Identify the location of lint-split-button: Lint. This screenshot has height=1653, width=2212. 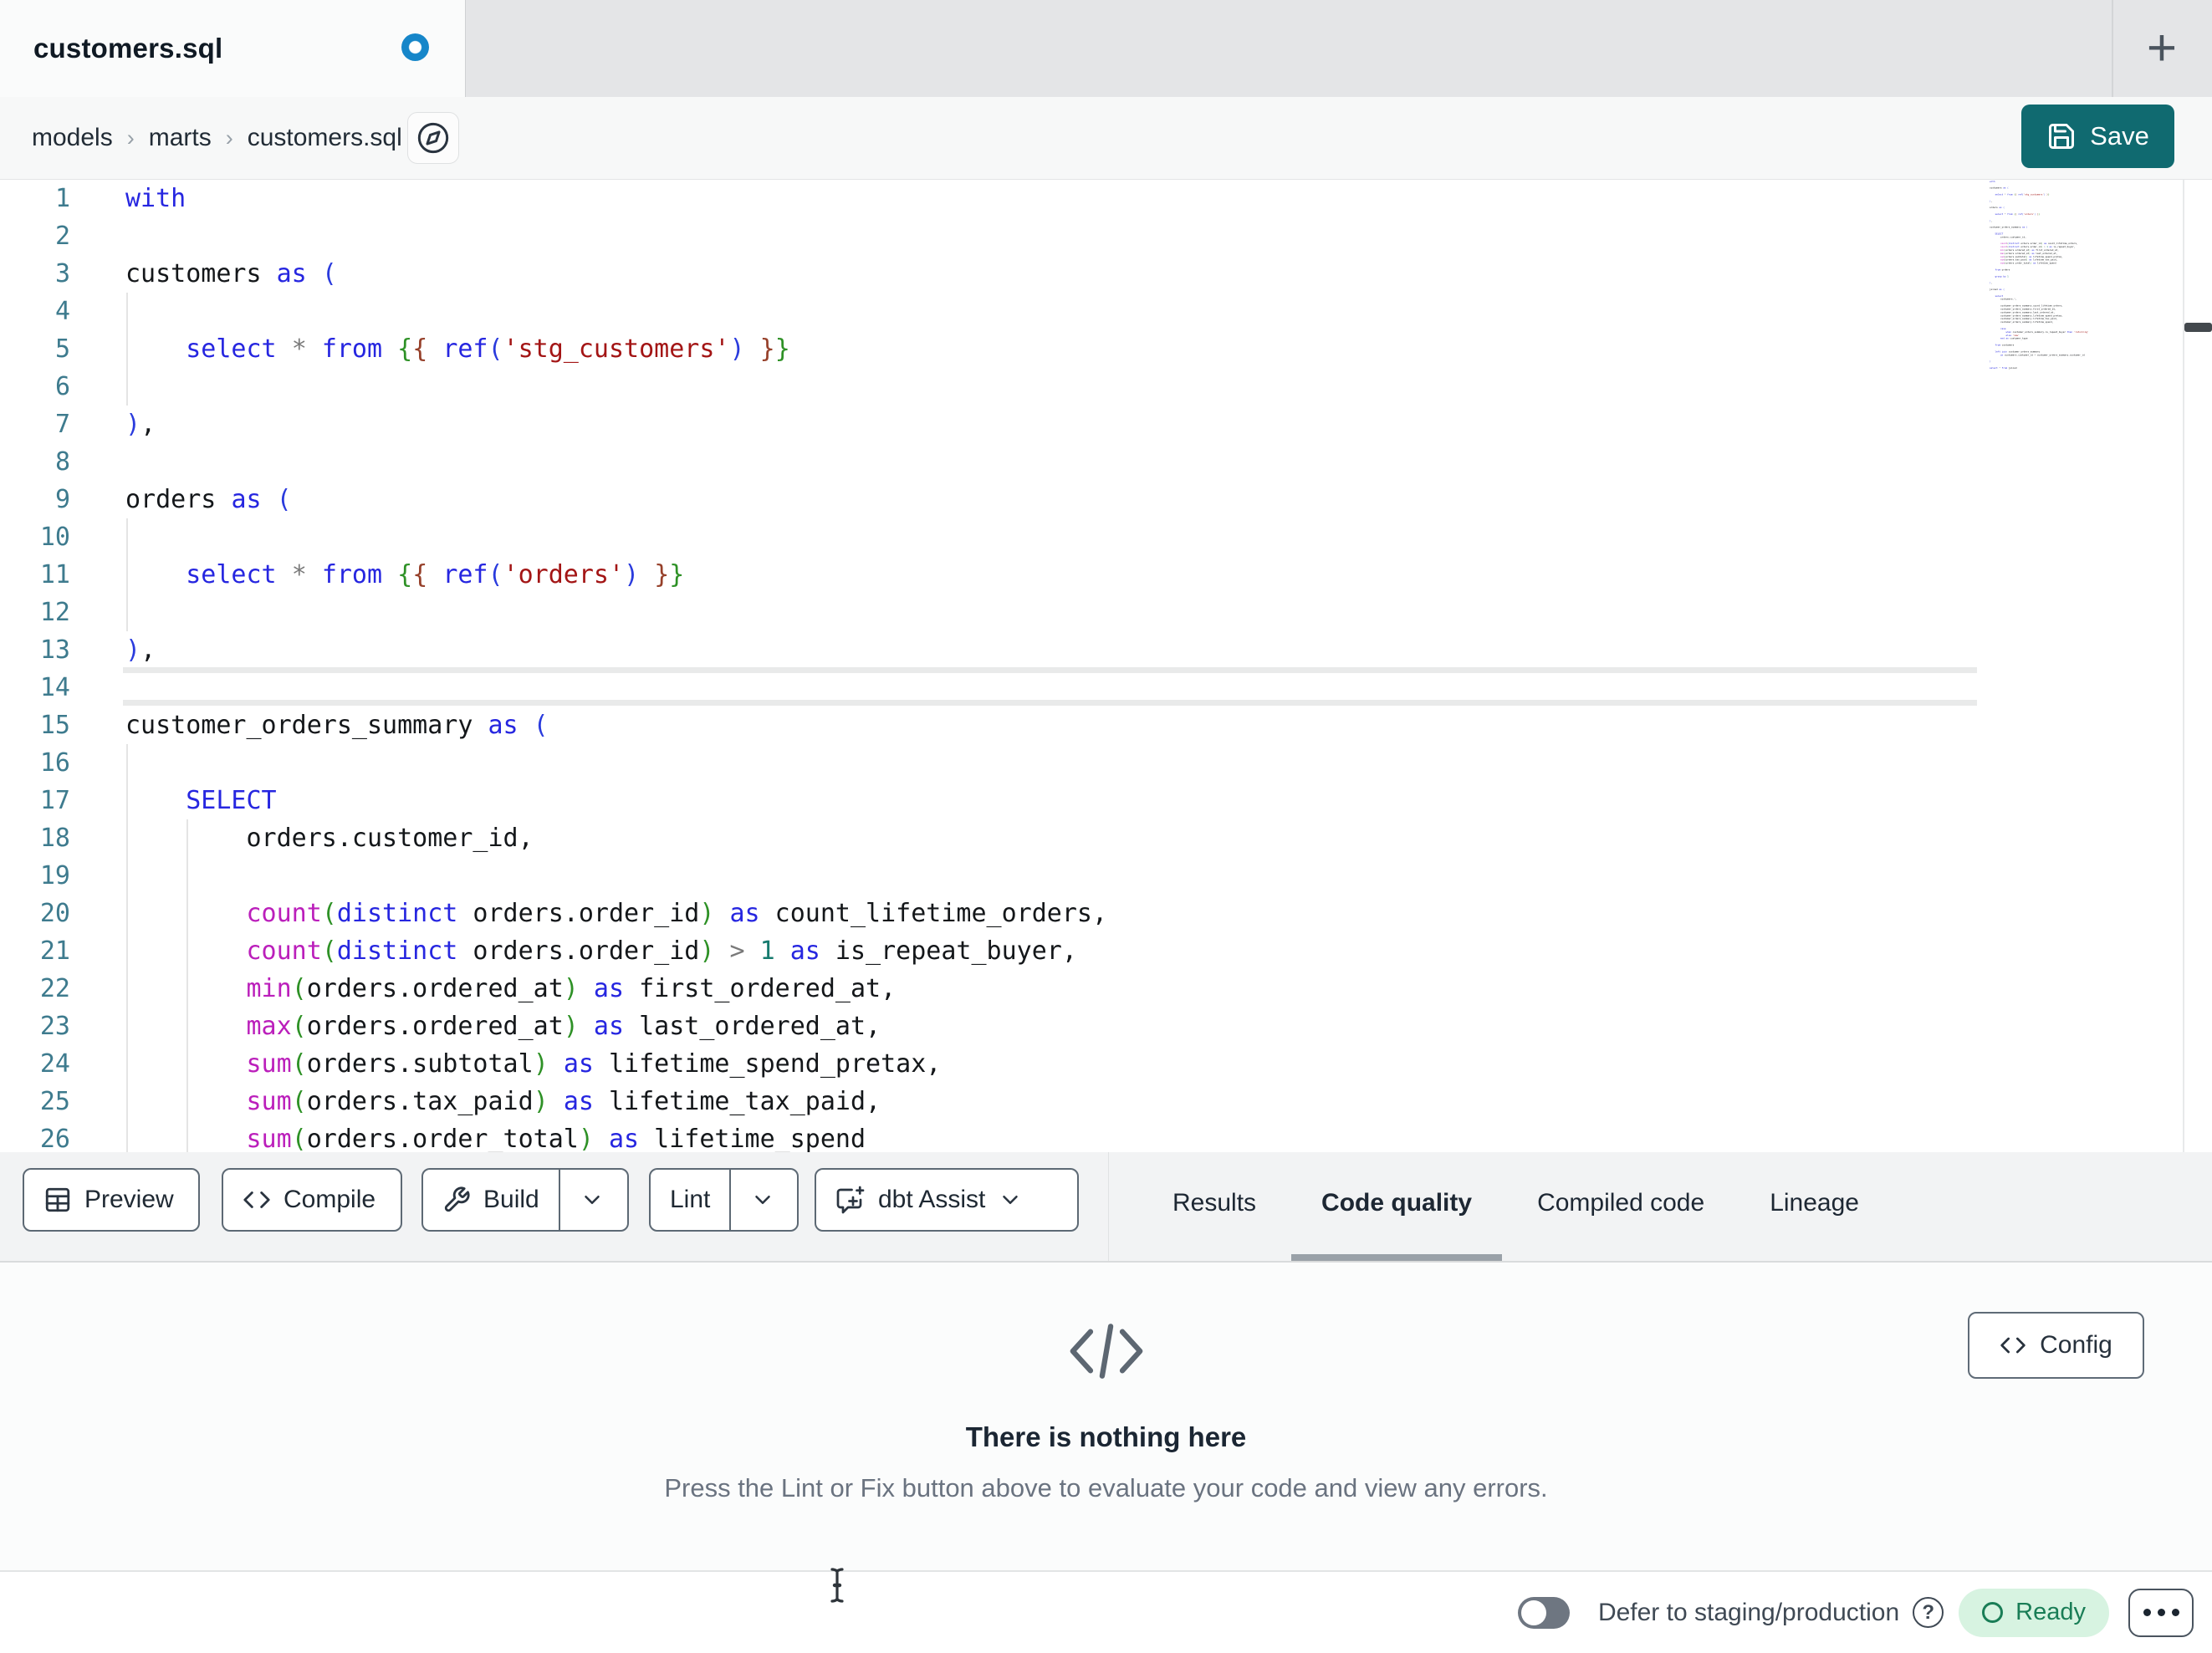
(724, 1200).